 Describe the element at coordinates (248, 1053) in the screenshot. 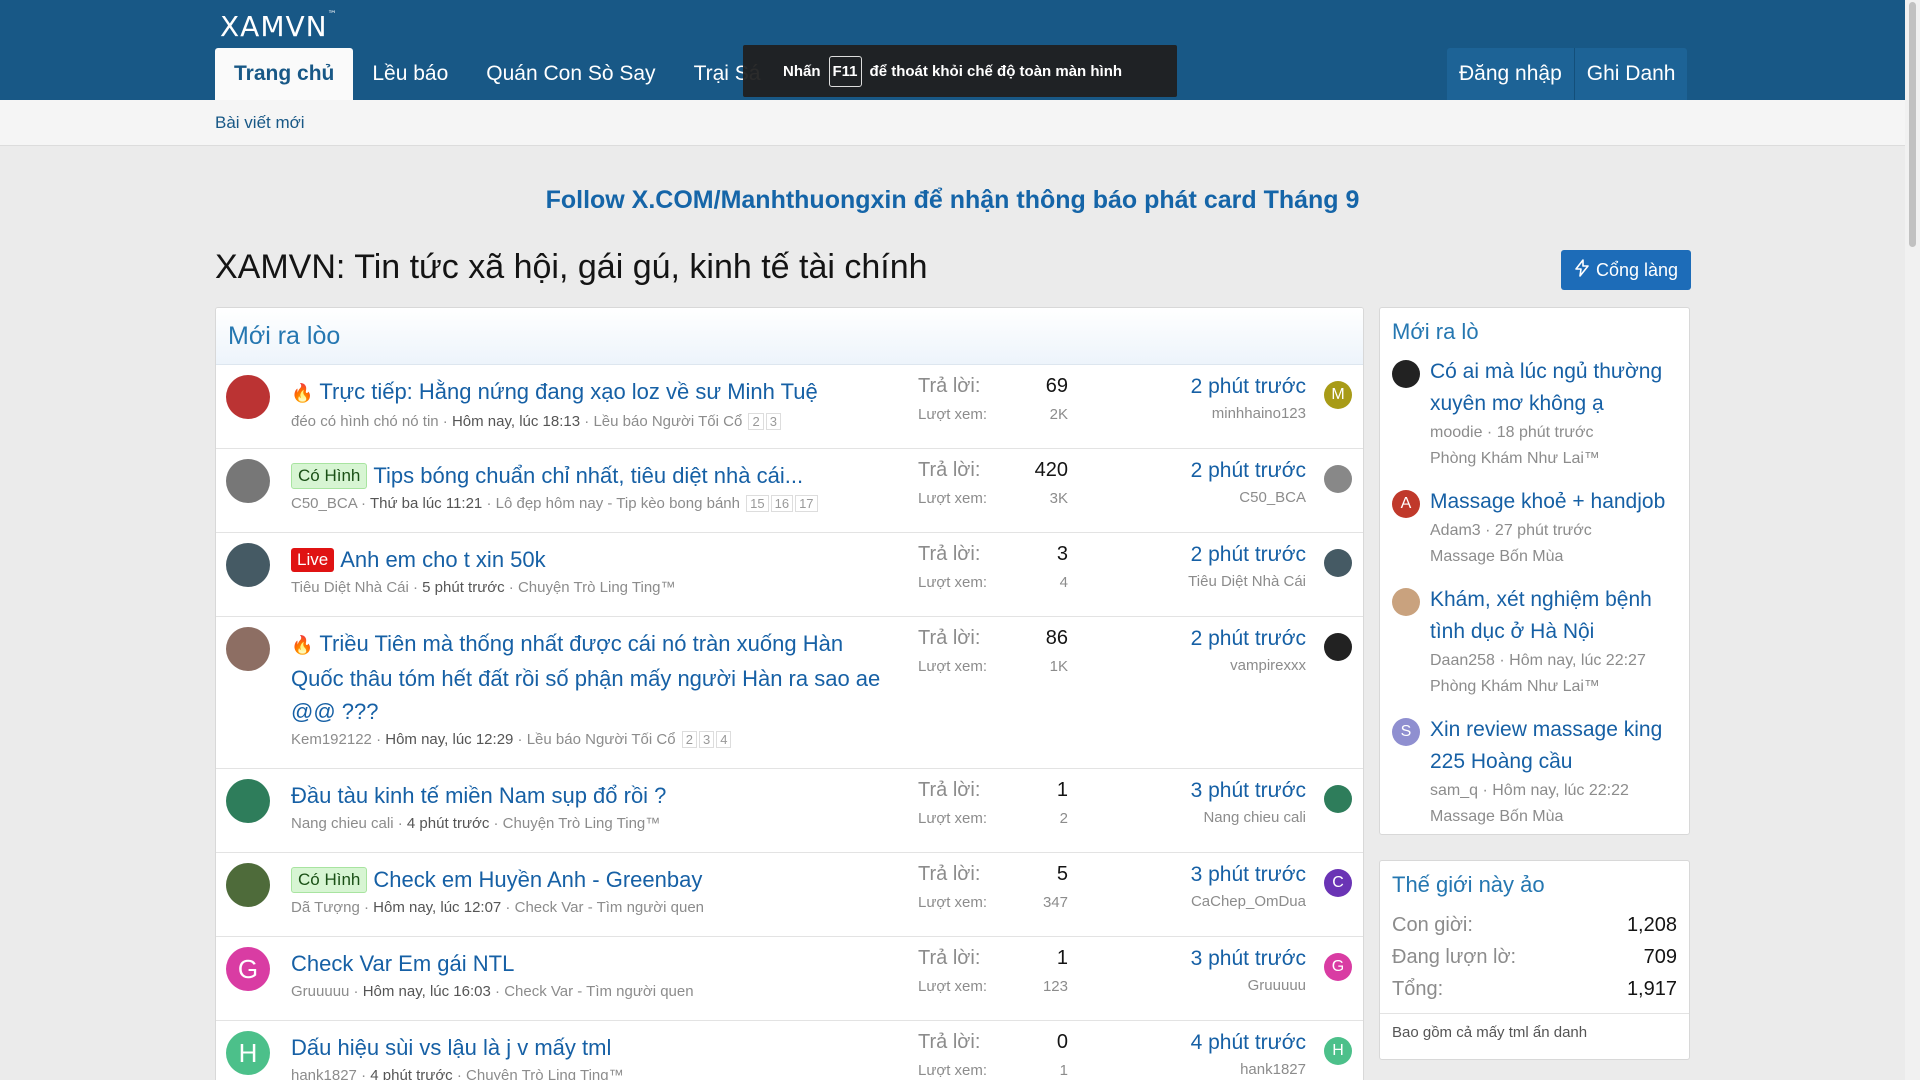

I see `thread-author-avatar: H` at that location.